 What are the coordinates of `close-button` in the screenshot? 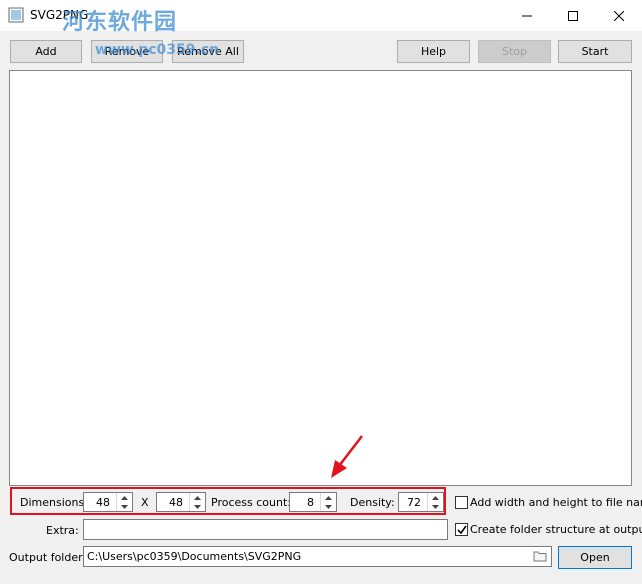 It's located at (619, 15).